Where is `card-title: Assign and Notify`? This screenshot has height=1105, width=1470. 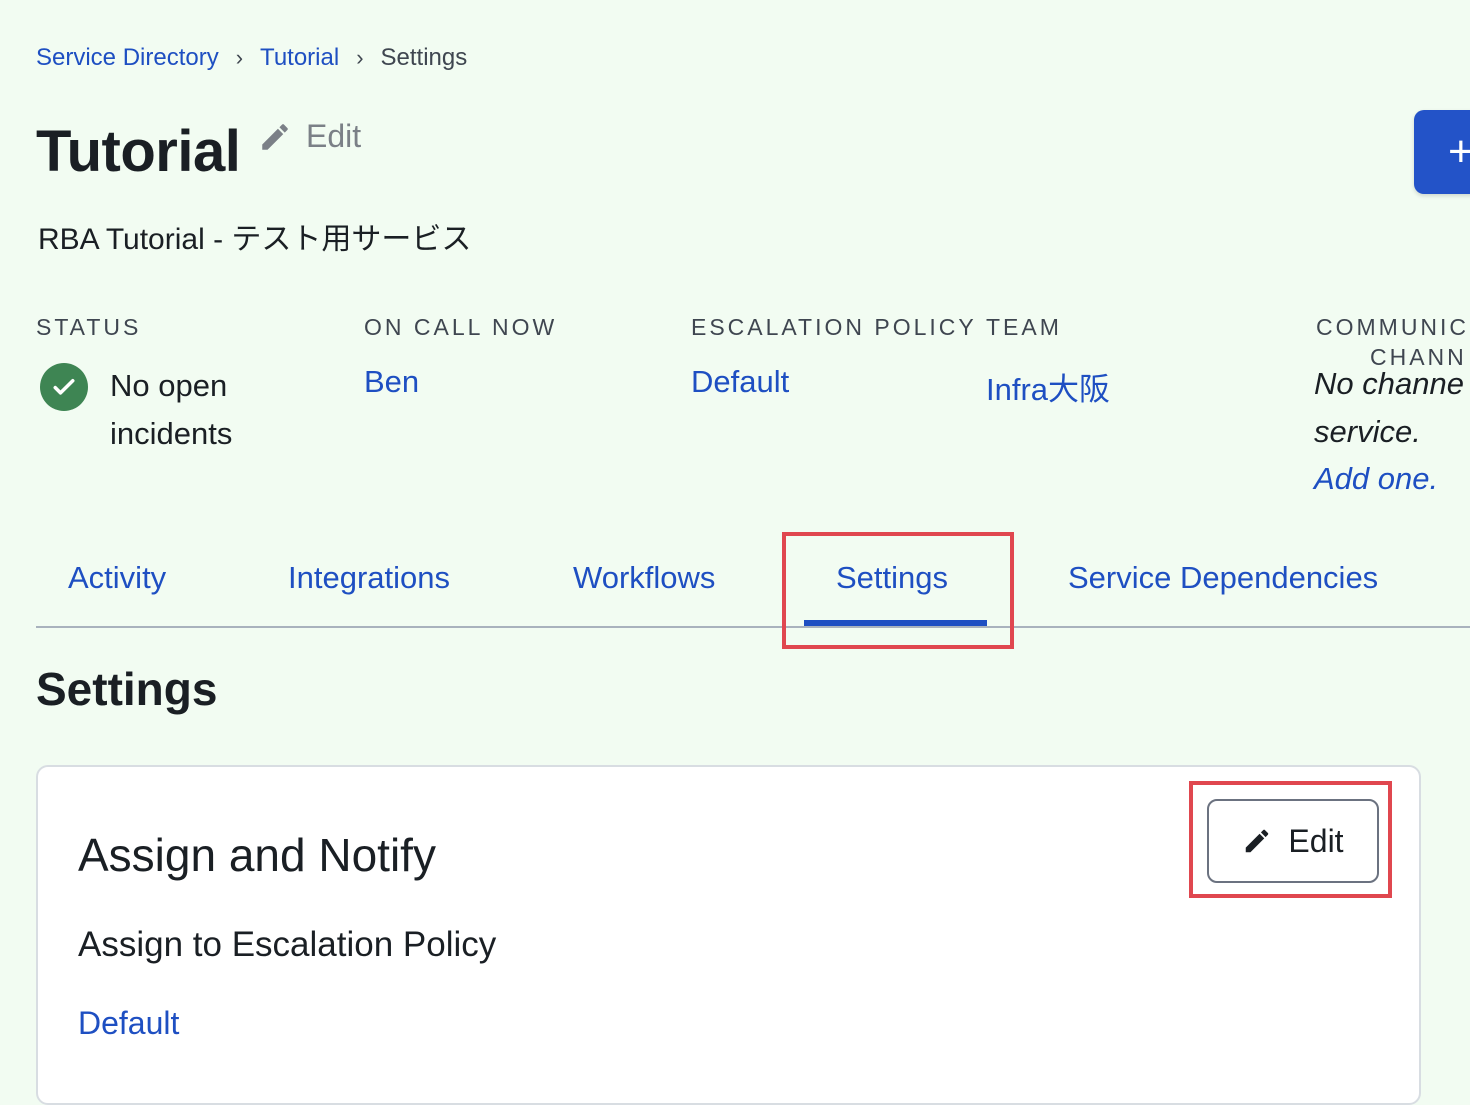
card-title: Assign and Notify is located at coordinates (257, 855).